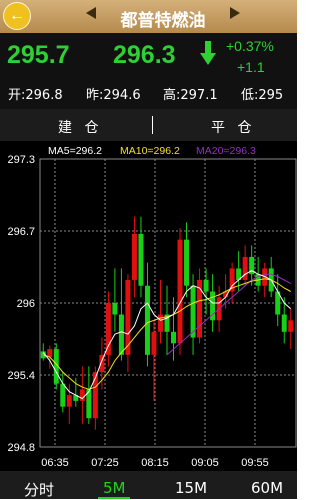  What do you see at coordinates (80, 127) in the screenshot?
I see `open-position-button: 建 仓` at bounding box center [80, 127].